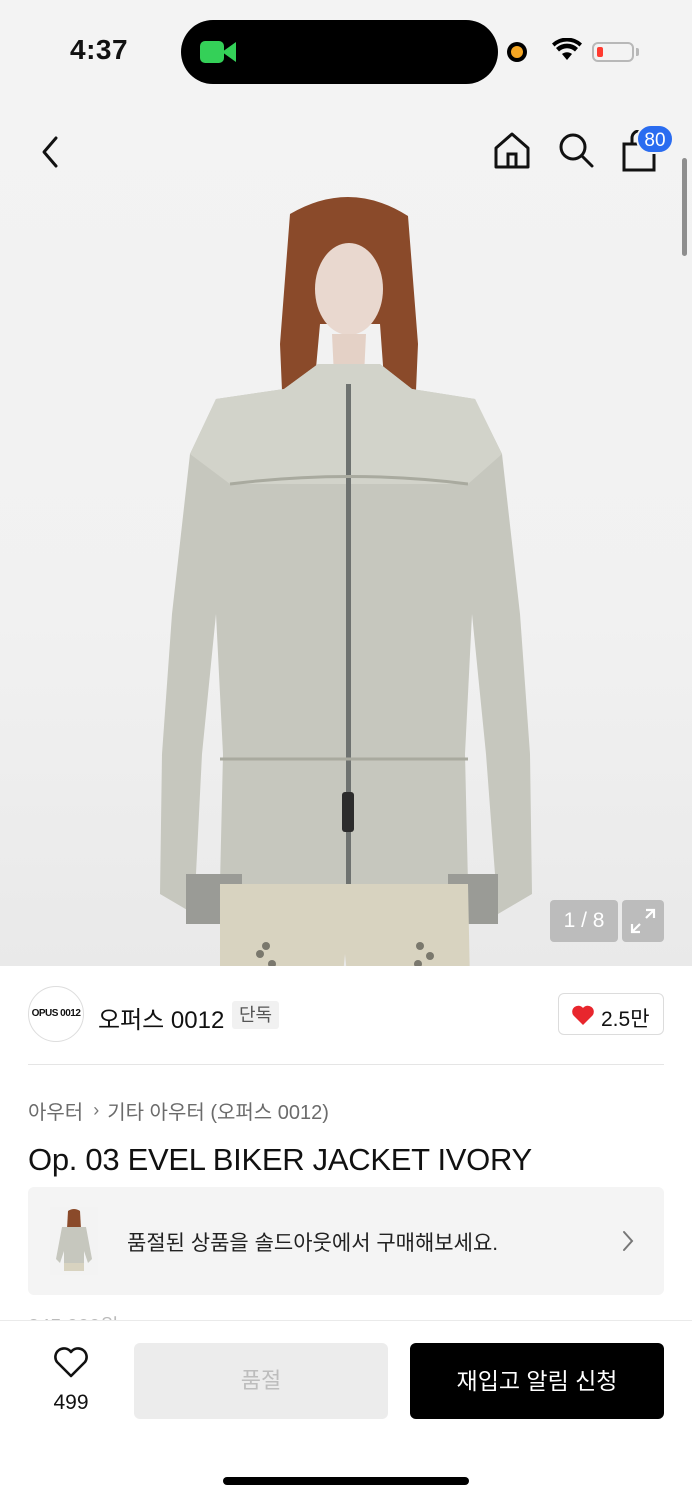  I want to click on cart-count-badge: 80, so click(655, 139).